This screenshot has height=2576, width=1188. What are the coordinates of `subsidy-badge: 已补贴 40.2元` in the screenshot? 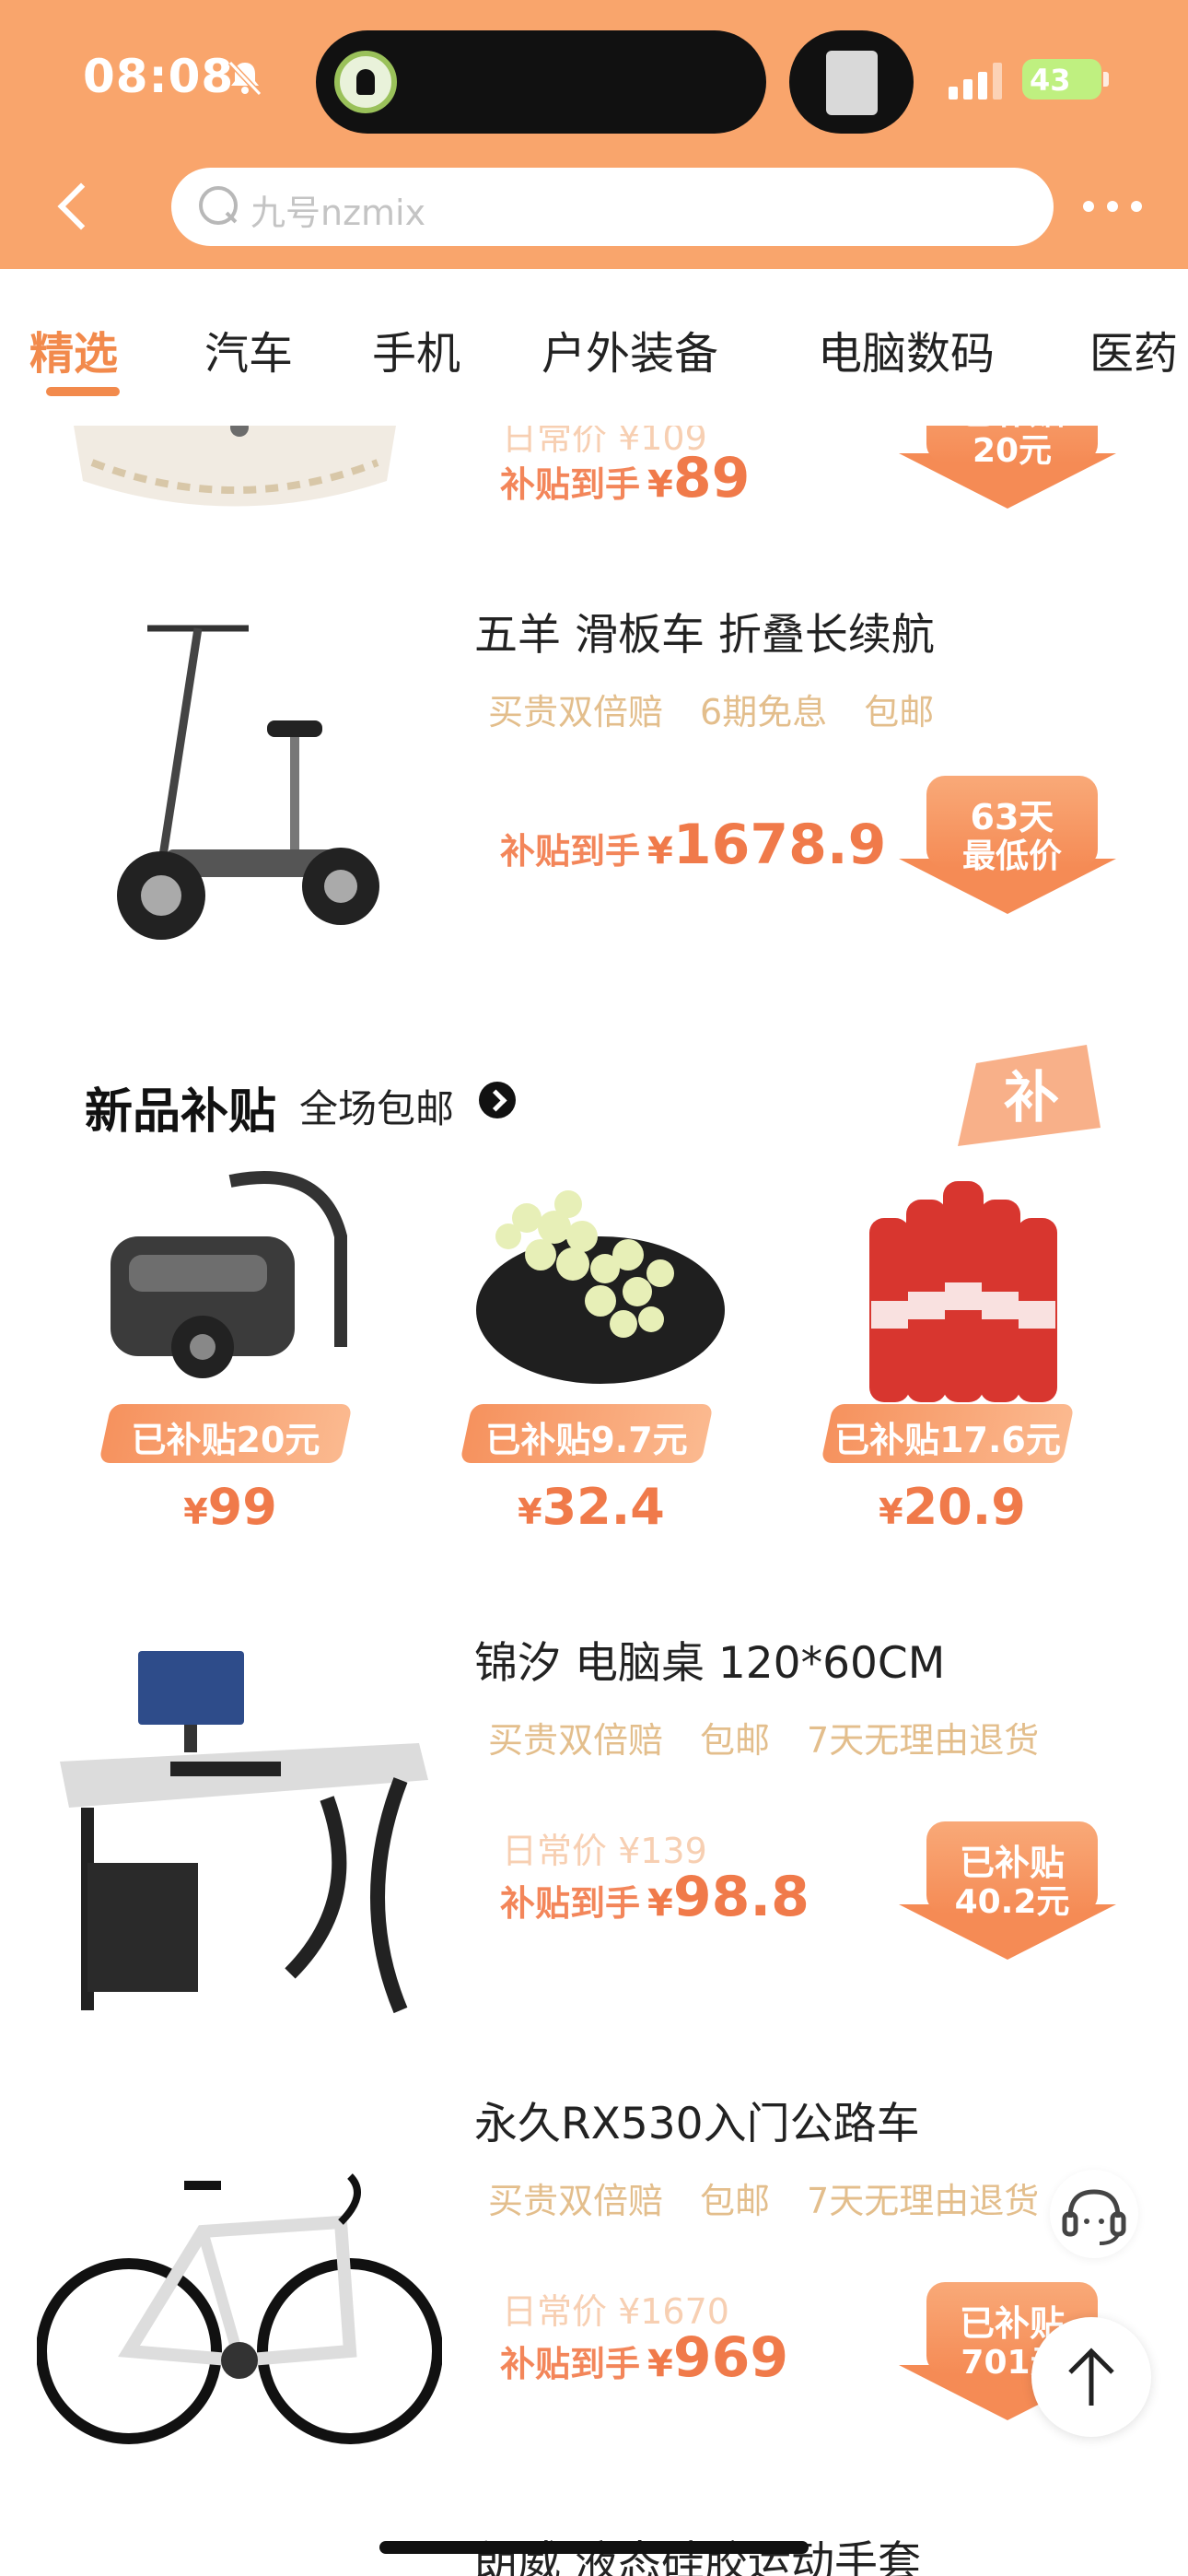 It's located at (1007, 1891).